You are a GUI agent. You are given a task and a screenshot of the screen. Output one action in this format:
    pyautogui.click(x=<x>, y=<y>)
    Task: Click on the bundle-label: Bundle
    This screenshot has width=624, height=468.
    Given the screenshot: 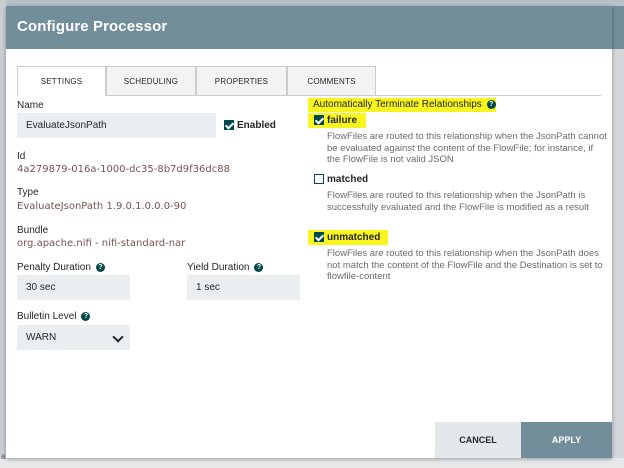 What is the action you would take?
    pyautogui.click(x=33, y=230)
    